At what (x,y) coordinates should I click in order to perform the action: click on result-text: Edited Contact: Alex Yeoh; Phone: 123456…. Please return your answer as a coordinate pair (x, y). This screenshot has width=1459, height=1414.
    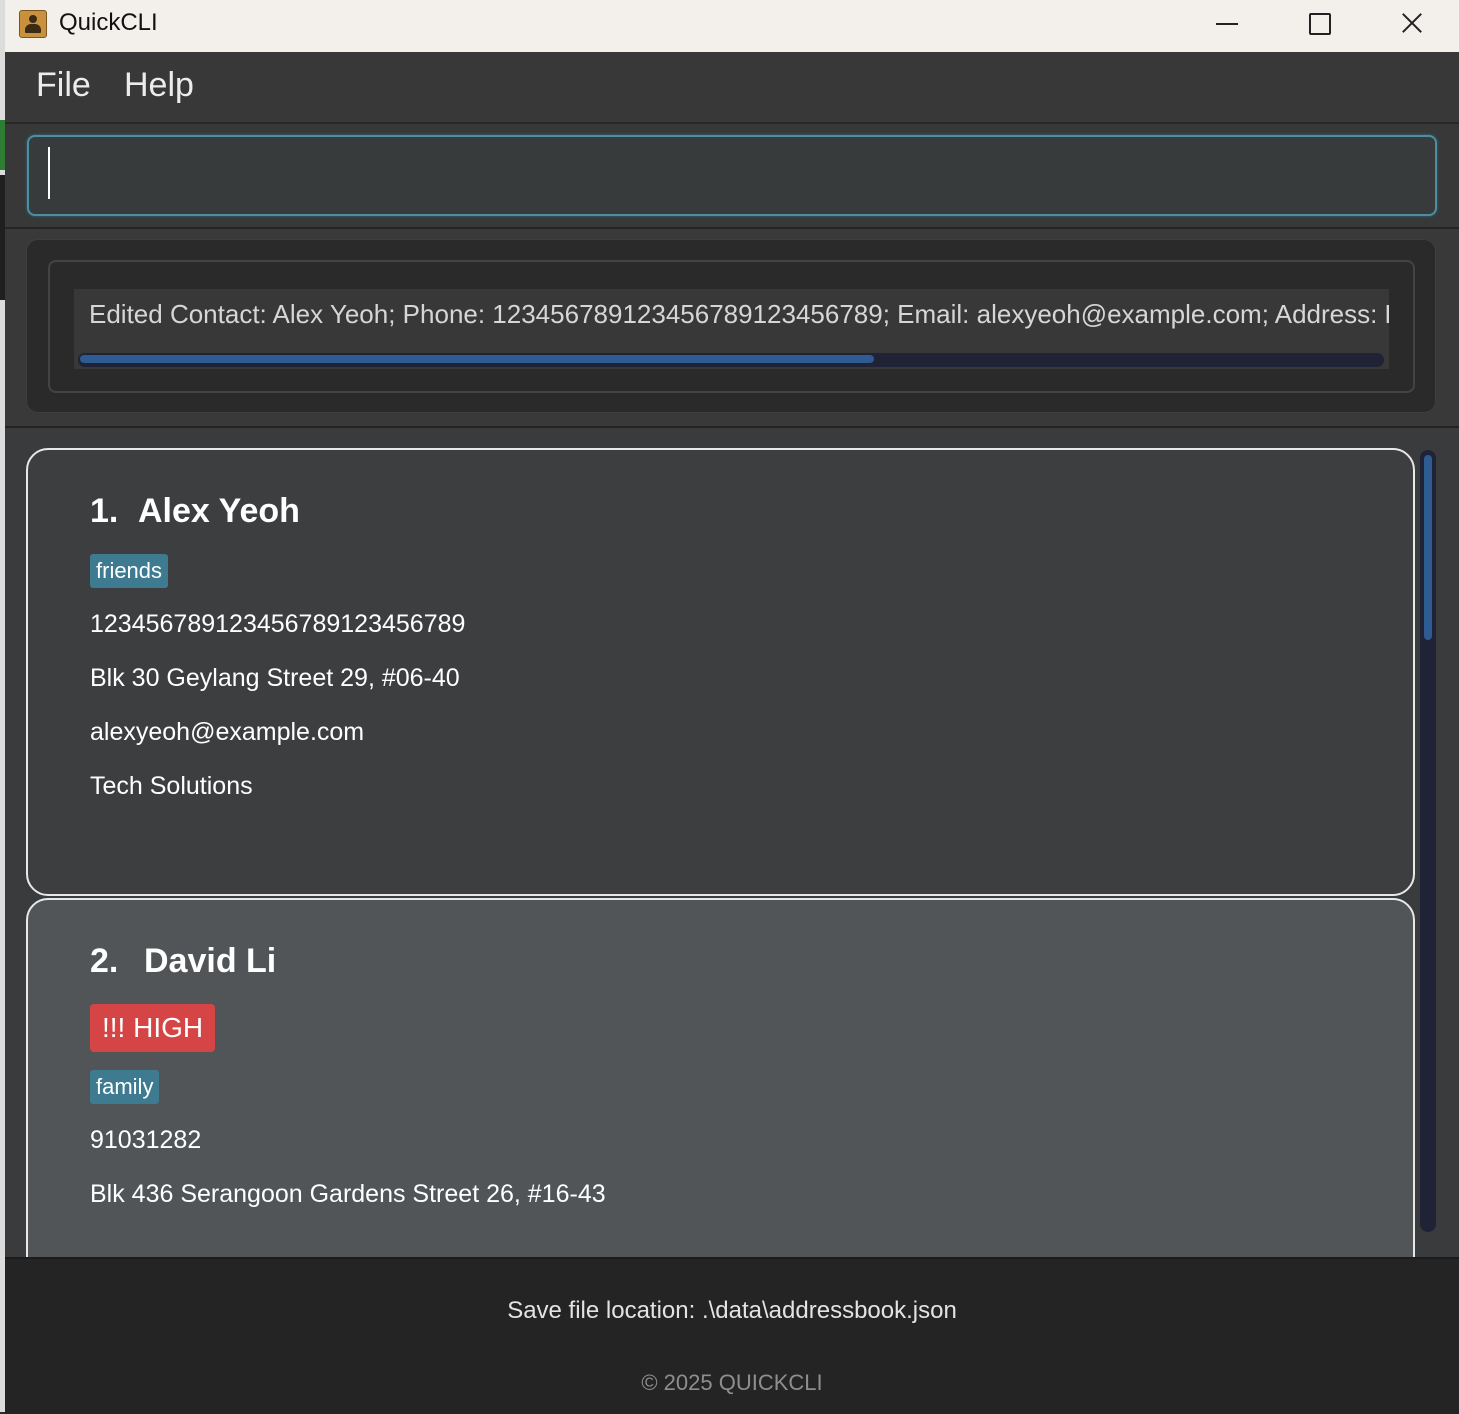
    Looking at the image, I should click on (739, 314).